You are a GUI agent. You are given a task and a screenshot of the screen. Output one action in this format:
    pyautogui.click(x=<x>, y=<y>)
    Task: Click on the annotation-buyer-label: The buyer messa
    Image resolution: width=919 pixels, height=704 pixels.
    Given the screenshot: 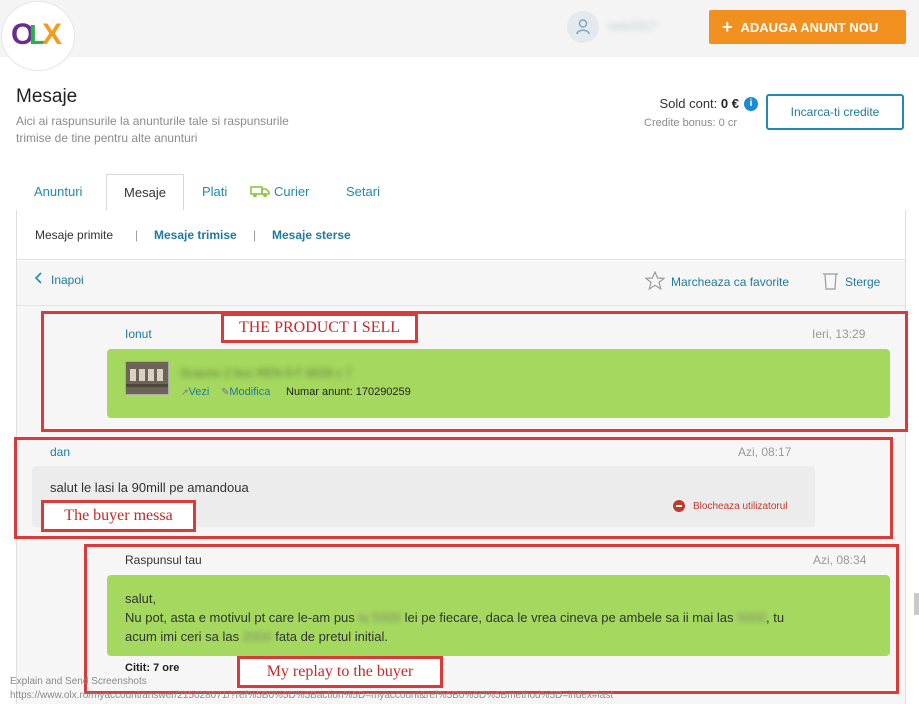 What is the action you would take?
    pyautogui.click(x=118, y=516)
    